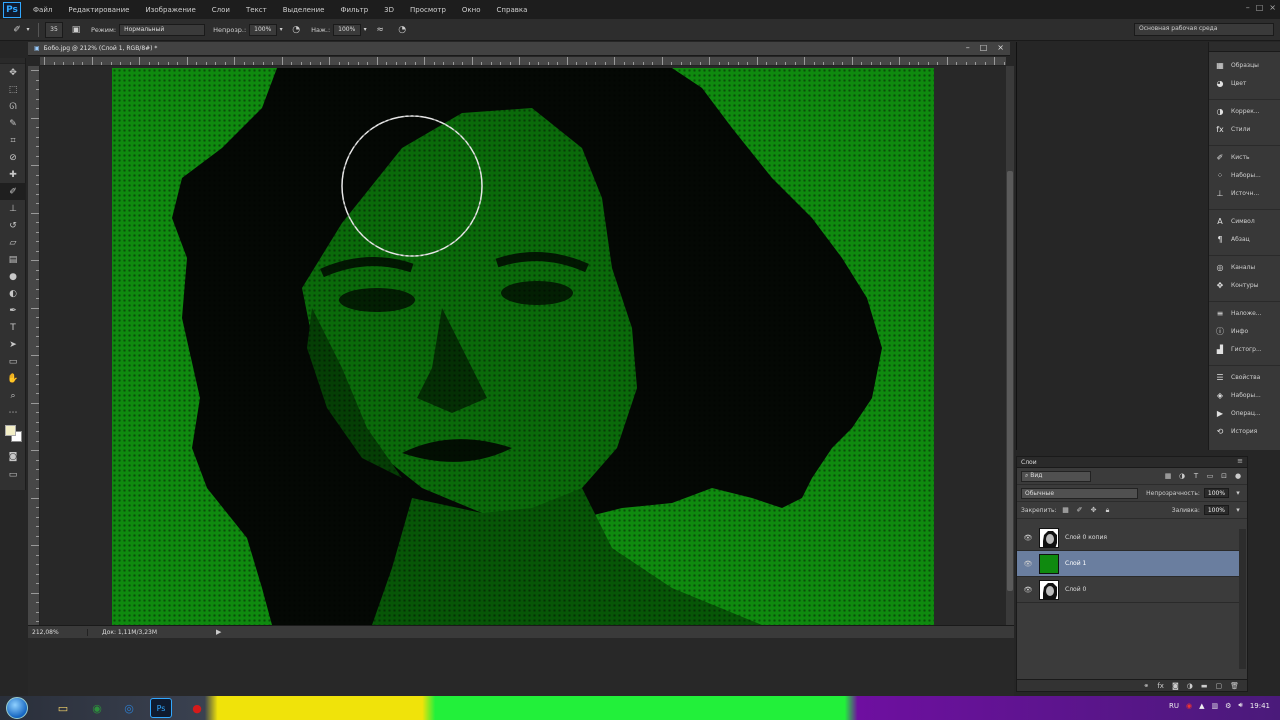 This screenshot has width=1280, height=720. What do you see at coordinates (428, 10) in the screenshot?
I see `menu-item-8: Просмотр` at bounding box center [428, 10].